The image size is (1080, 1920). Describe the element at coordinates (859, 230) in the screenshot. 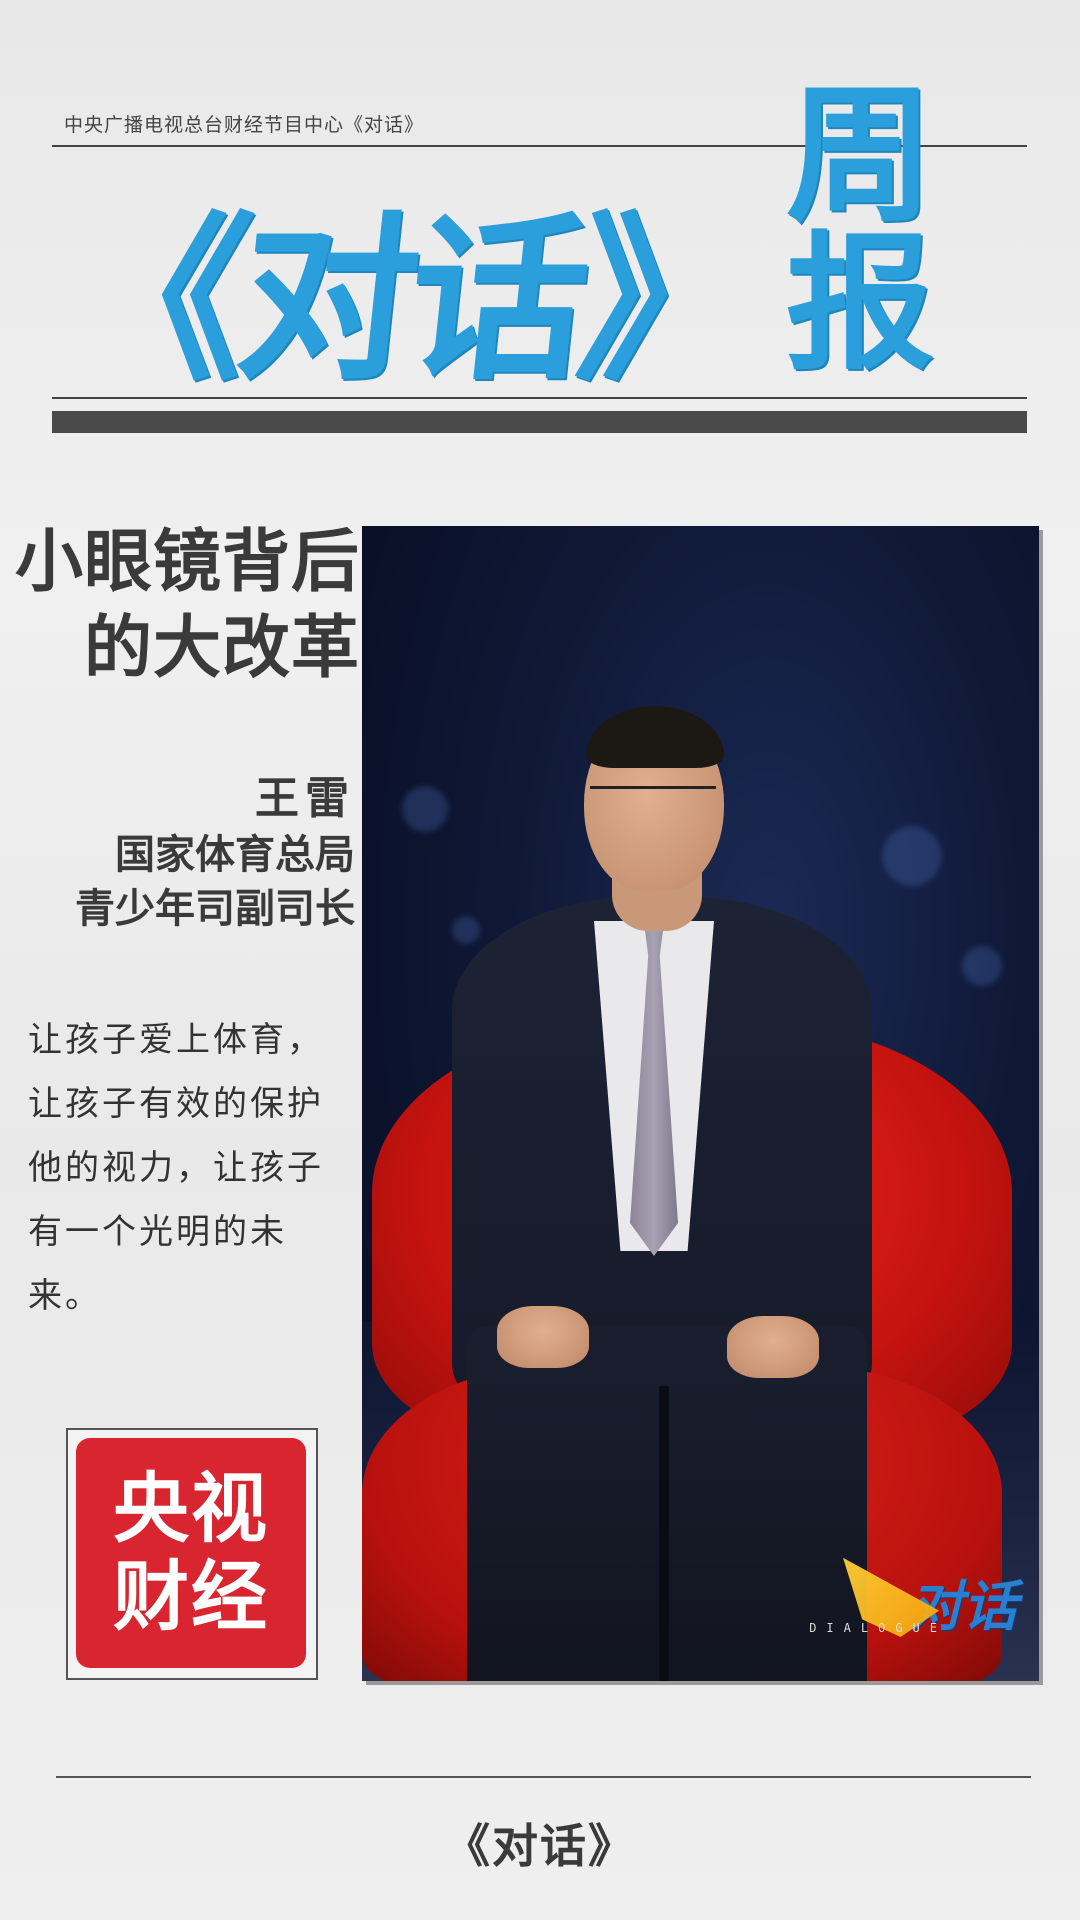

I see `masthead-subtitle: 周报` at that location.